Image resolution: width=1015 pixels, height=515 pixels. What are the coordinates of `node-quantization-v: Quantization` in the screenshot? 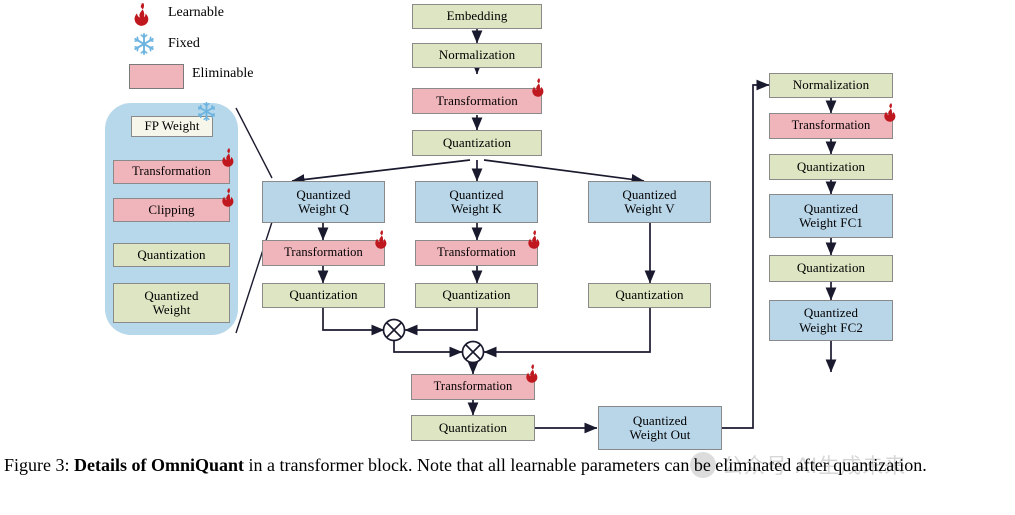 It's located at (649, 295).